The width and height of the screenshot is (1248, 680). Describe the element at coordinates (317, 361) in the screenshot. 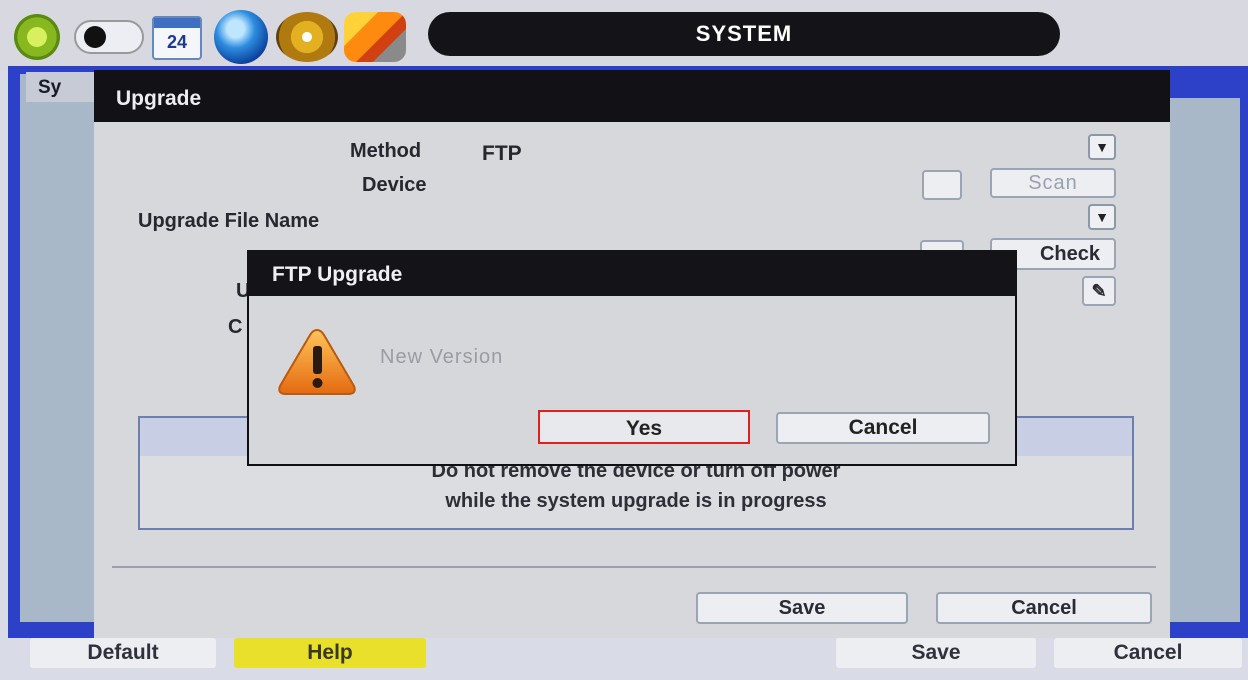

I see `warning-icon` at that location.